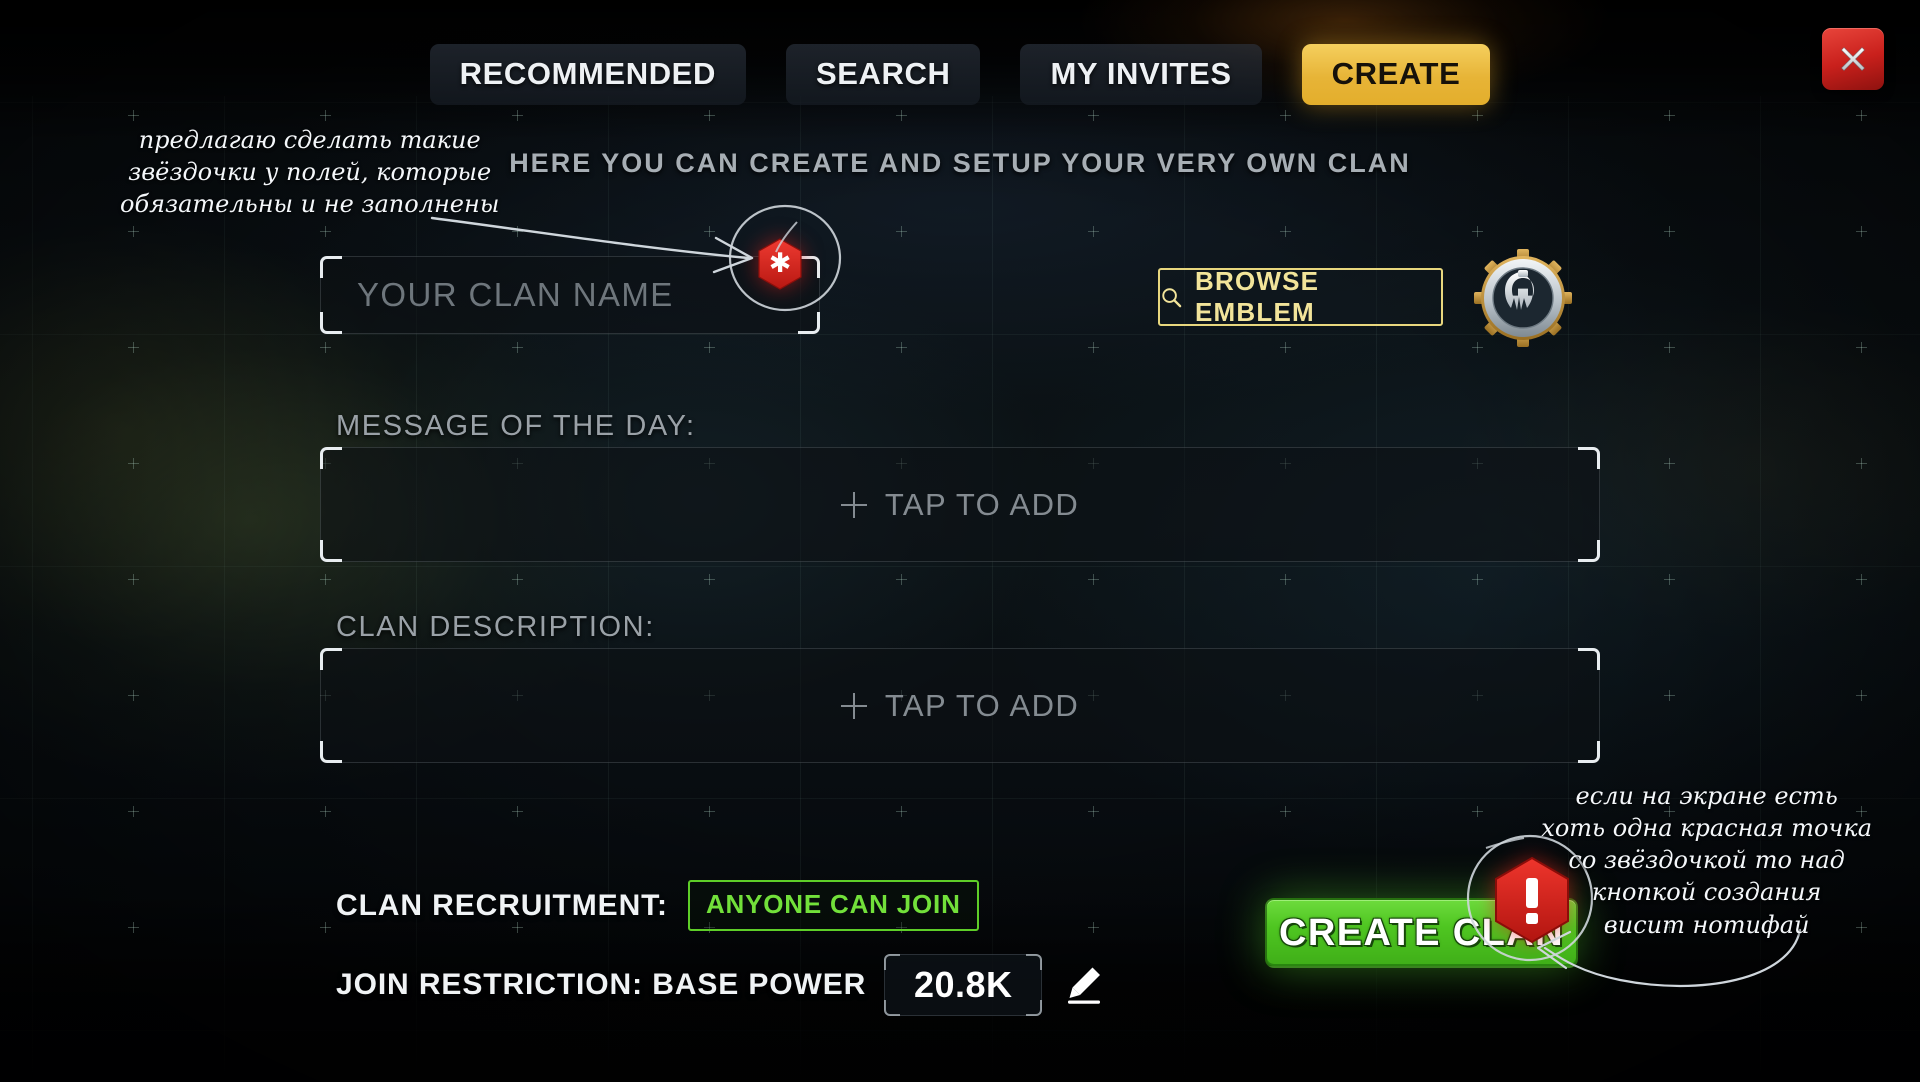 Image resolution: width=1920 pixels, height=1082 pixels. What do you see at coordinates (587, 74) in the screenshot?
I see `tab-recommended: RECOMMENDED` at bounding box center [587, 74].